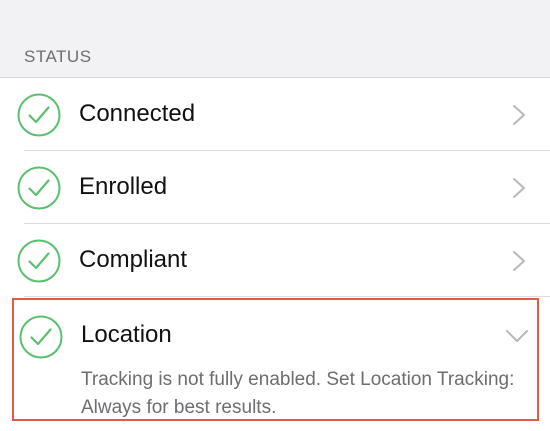 Image resolution: width=550 pixels, height=431 pixels. What do you see at coordinates (133, 259) in the screenshot?
I see `row-label-compliant: Compliant` at bounding box center [133, 259].